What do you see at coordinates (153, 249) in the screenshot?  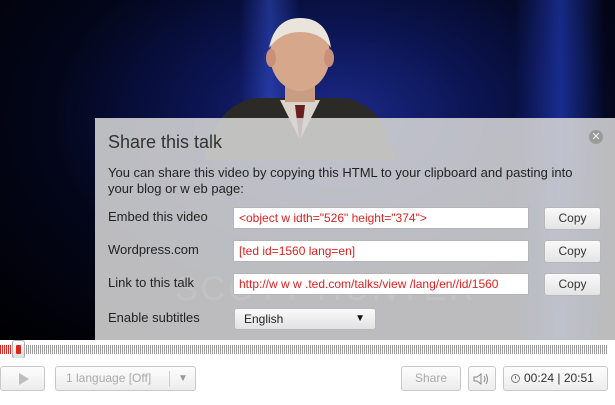 I see `wordpress-label: Wordpress.com` at bounding box center [153, 249].